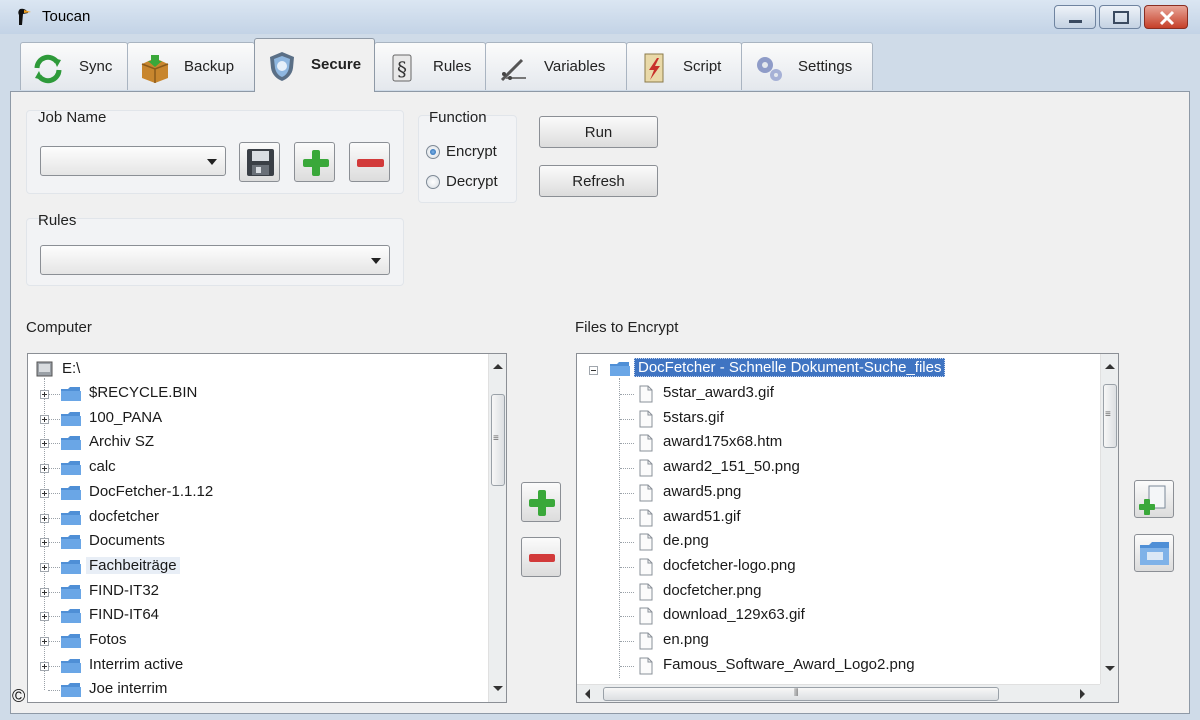 The width and height of the screenshot is (1200, 720). Describe the element at coordinates (1154, 553) in the screenshot. I see `add-folder-button` at that location.